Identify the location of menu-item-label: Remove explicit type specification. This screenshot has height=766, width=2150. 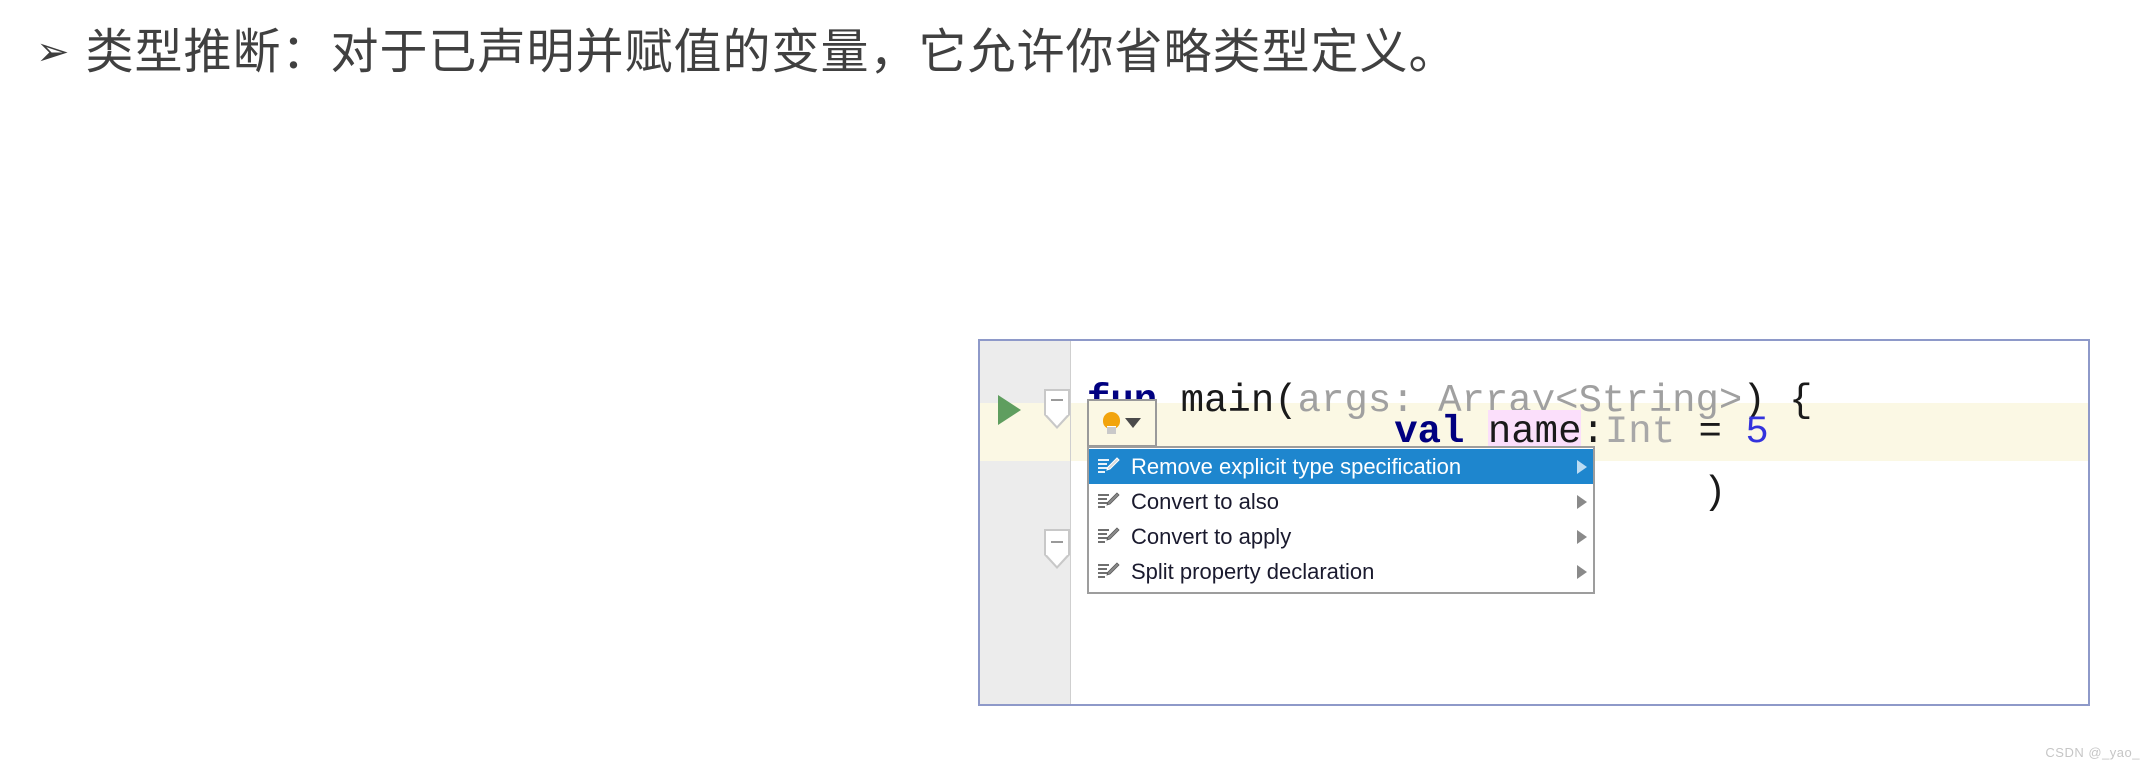
(1296, 466).